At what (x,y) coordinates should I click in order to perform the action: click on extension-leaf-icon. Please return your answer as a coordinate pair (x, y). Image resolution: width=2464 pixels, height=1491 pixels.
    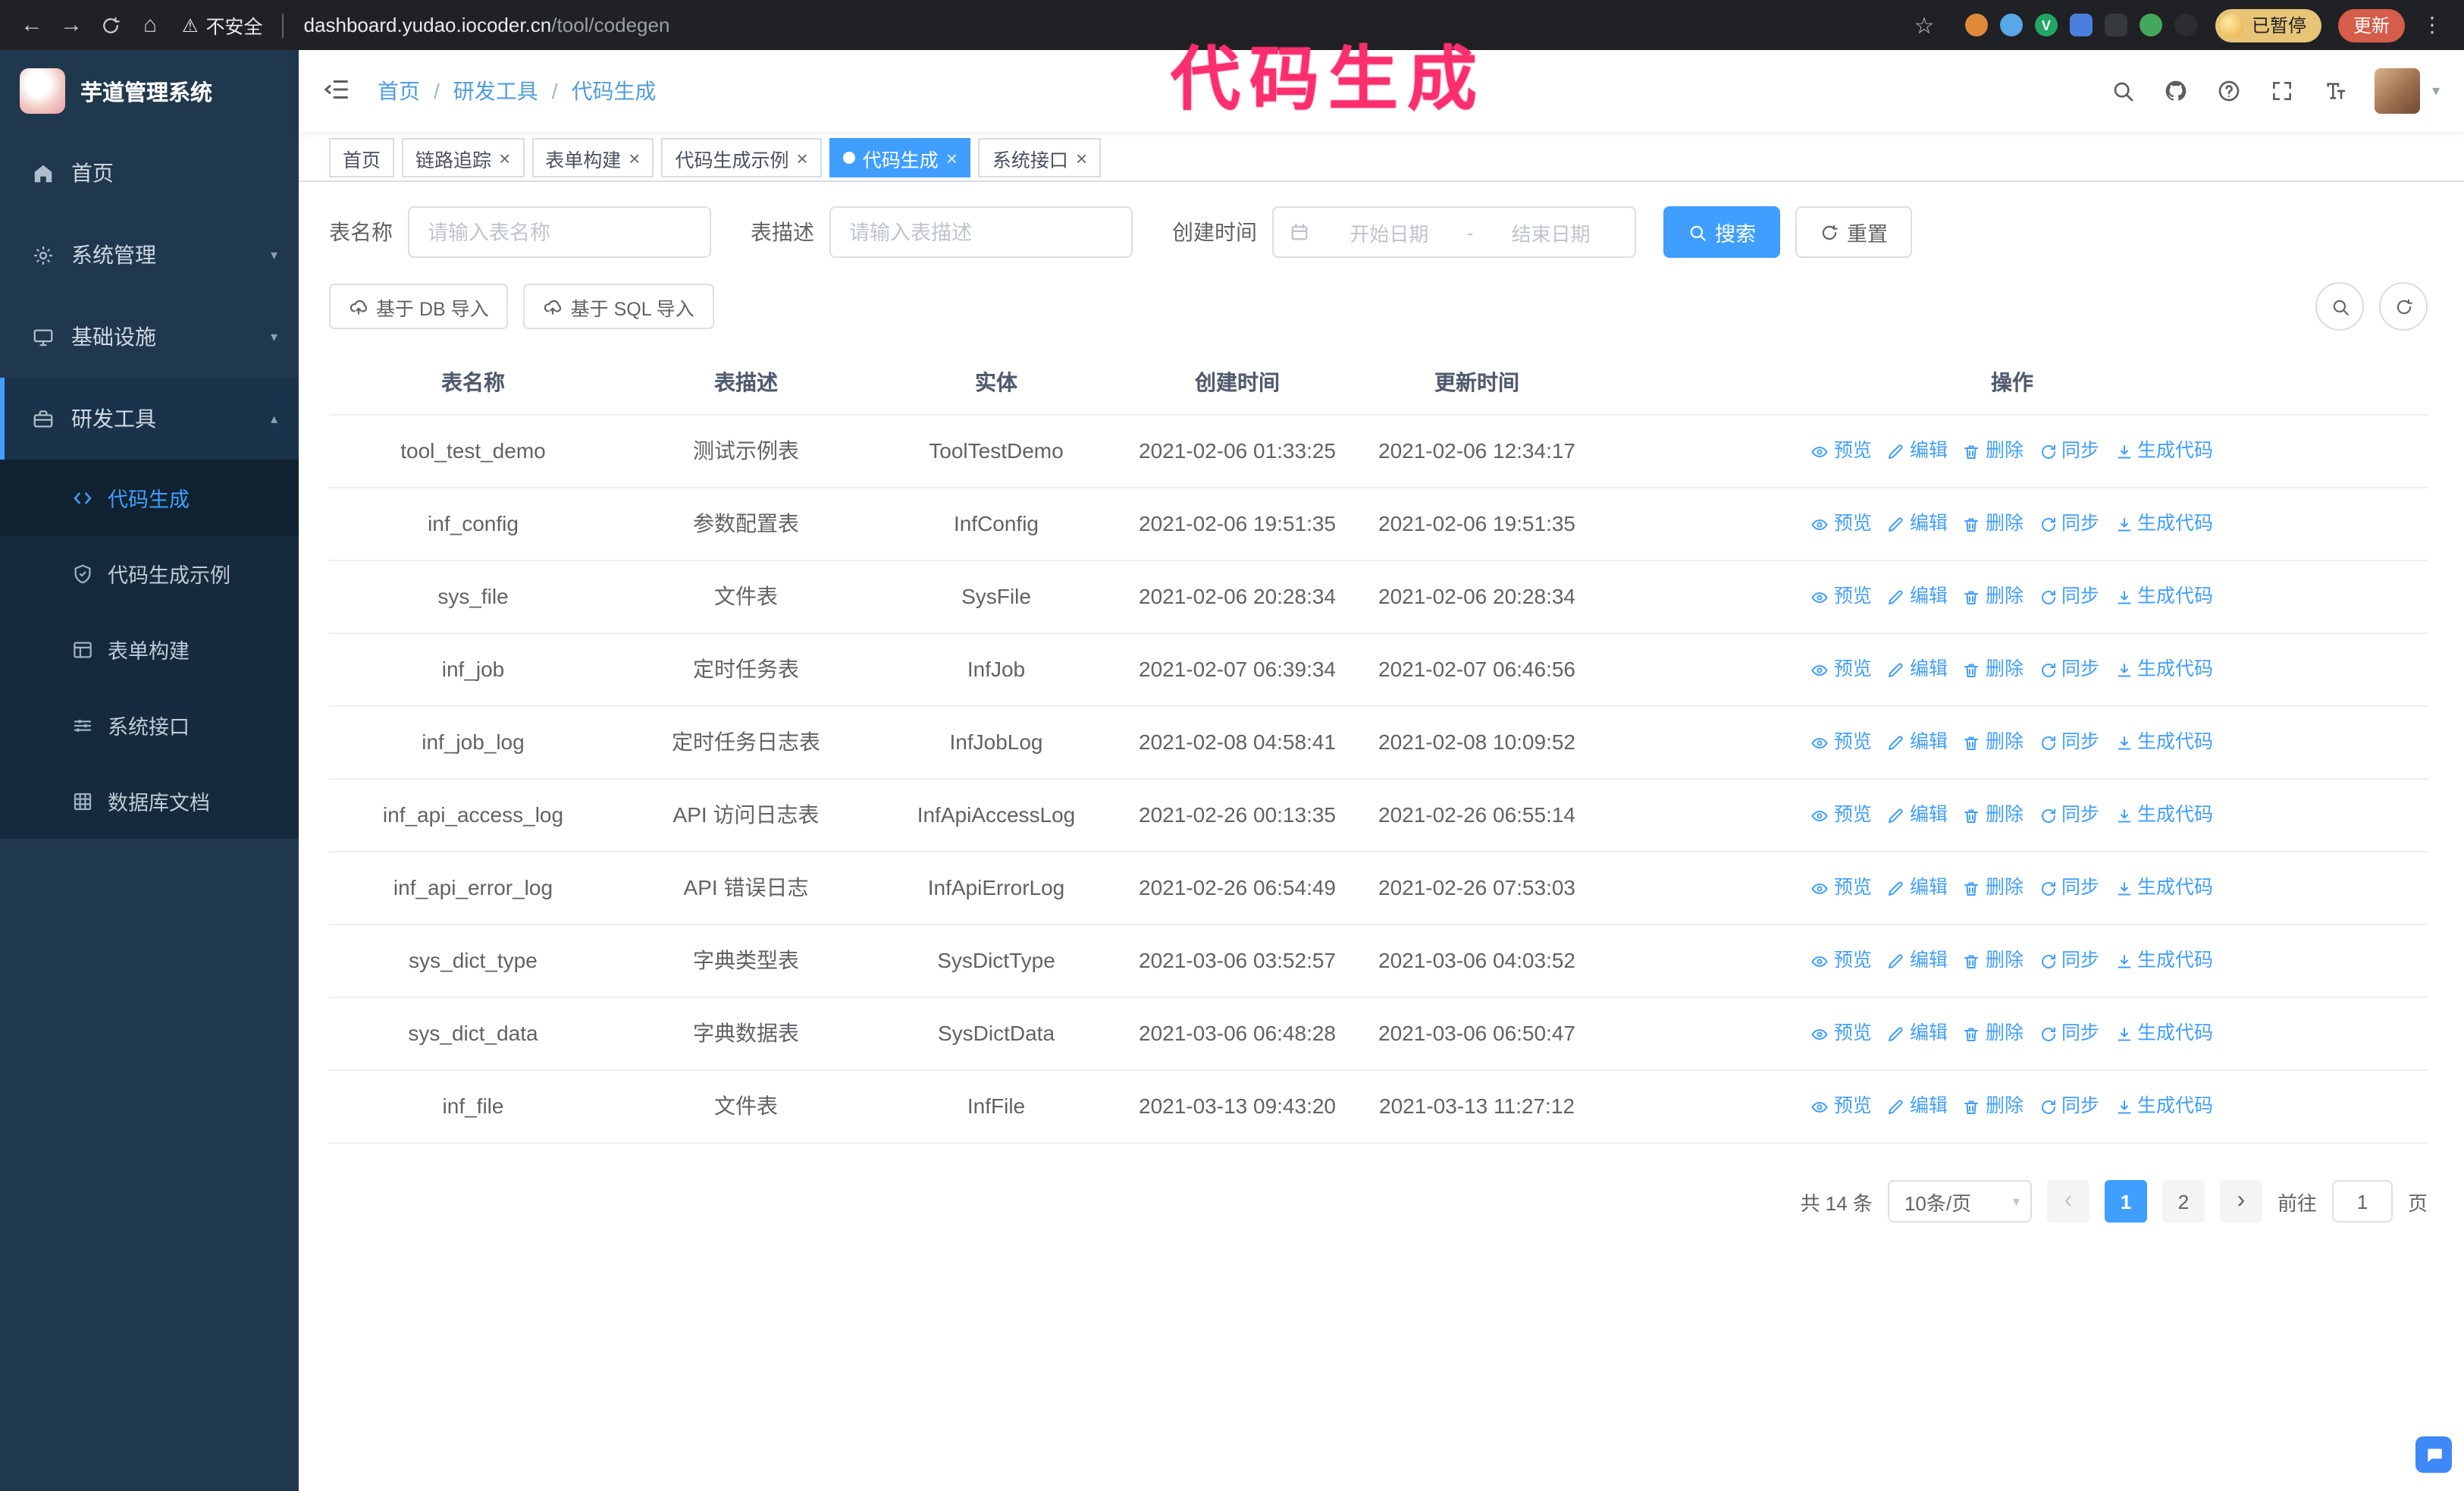
    Looking at the image, I should click on (2150, 25).